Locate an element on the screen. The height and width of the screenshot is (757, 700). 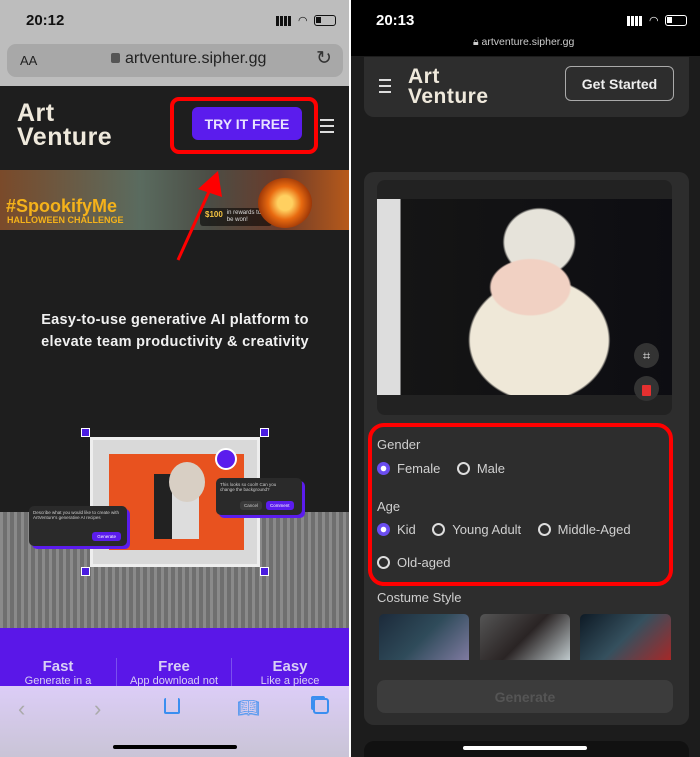
feature-fast: Fast Generate in a is located at coordinates (58, 672).